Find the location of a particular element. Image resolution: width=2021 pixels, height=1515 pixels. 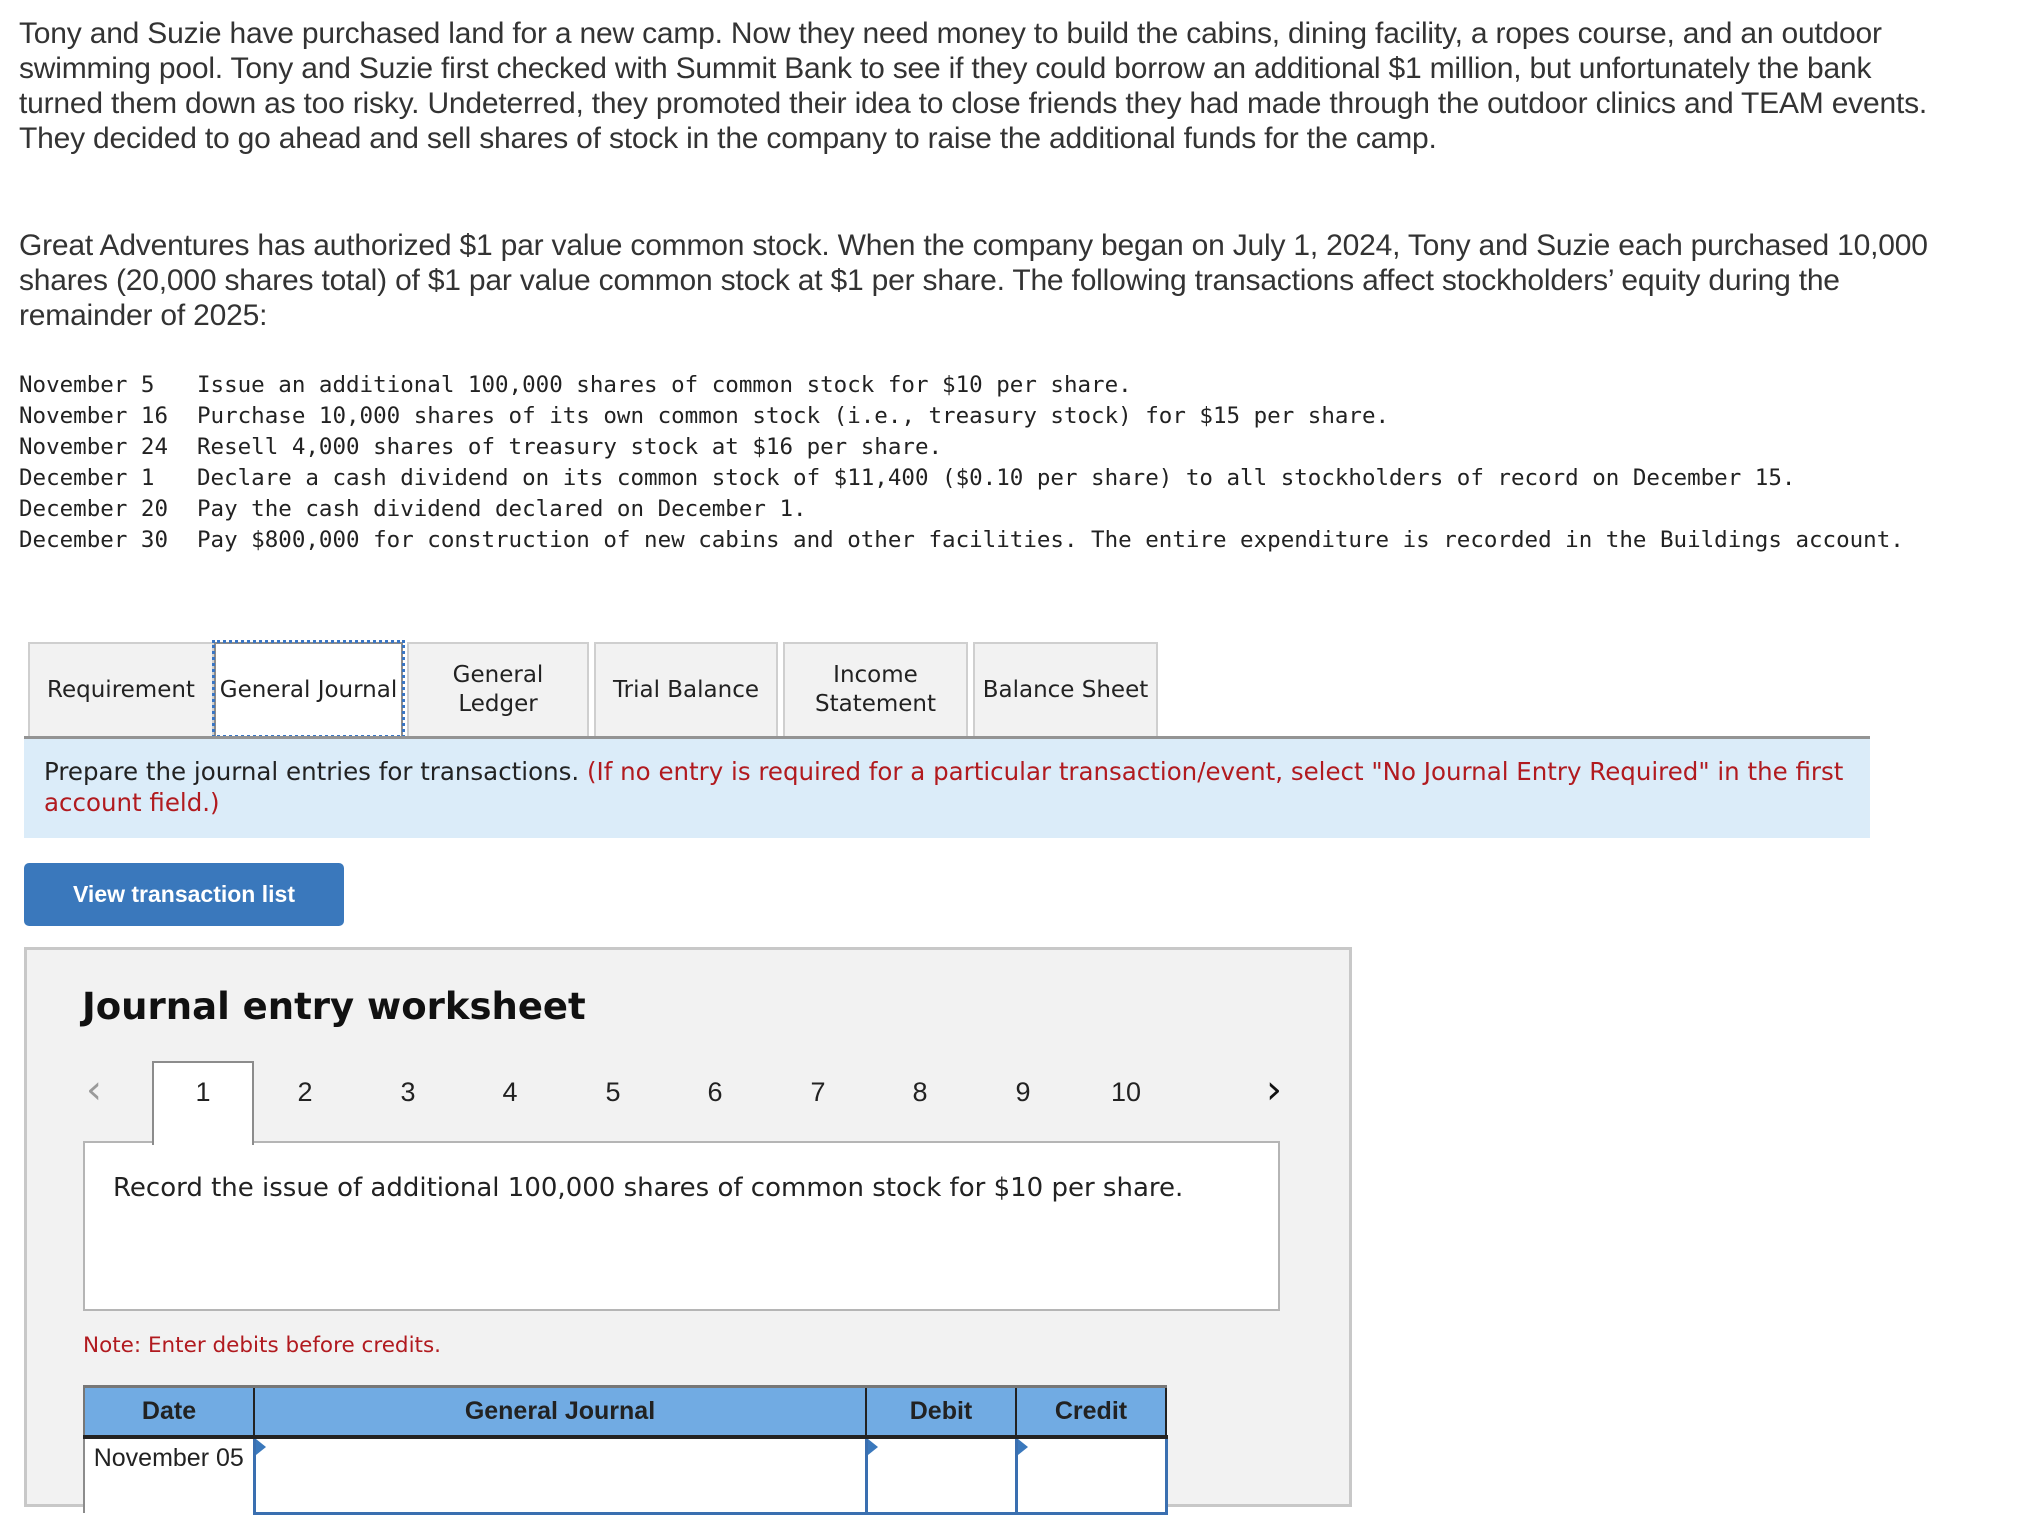

debit-input is located at coordinates (941, 1475).